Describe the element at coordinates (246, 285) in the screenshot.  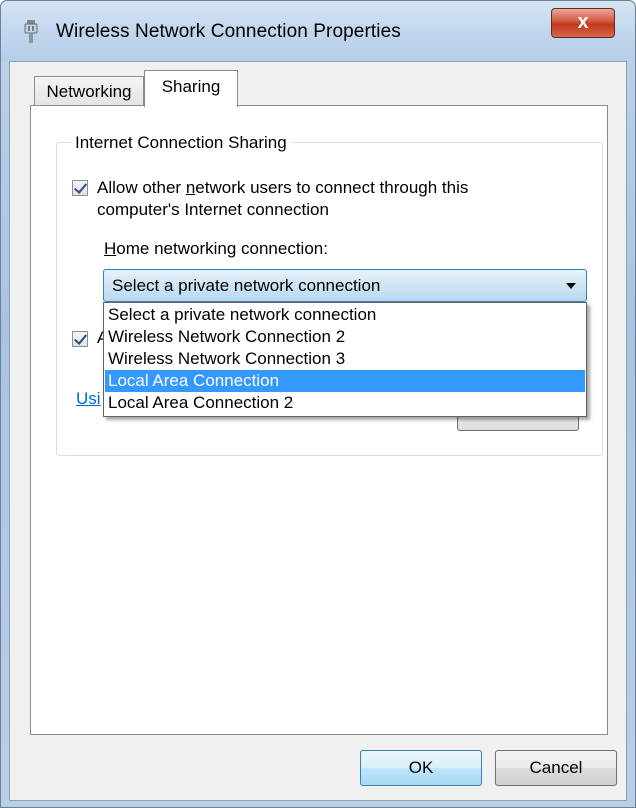
I see `select-value: Select a private network connection` at that location.